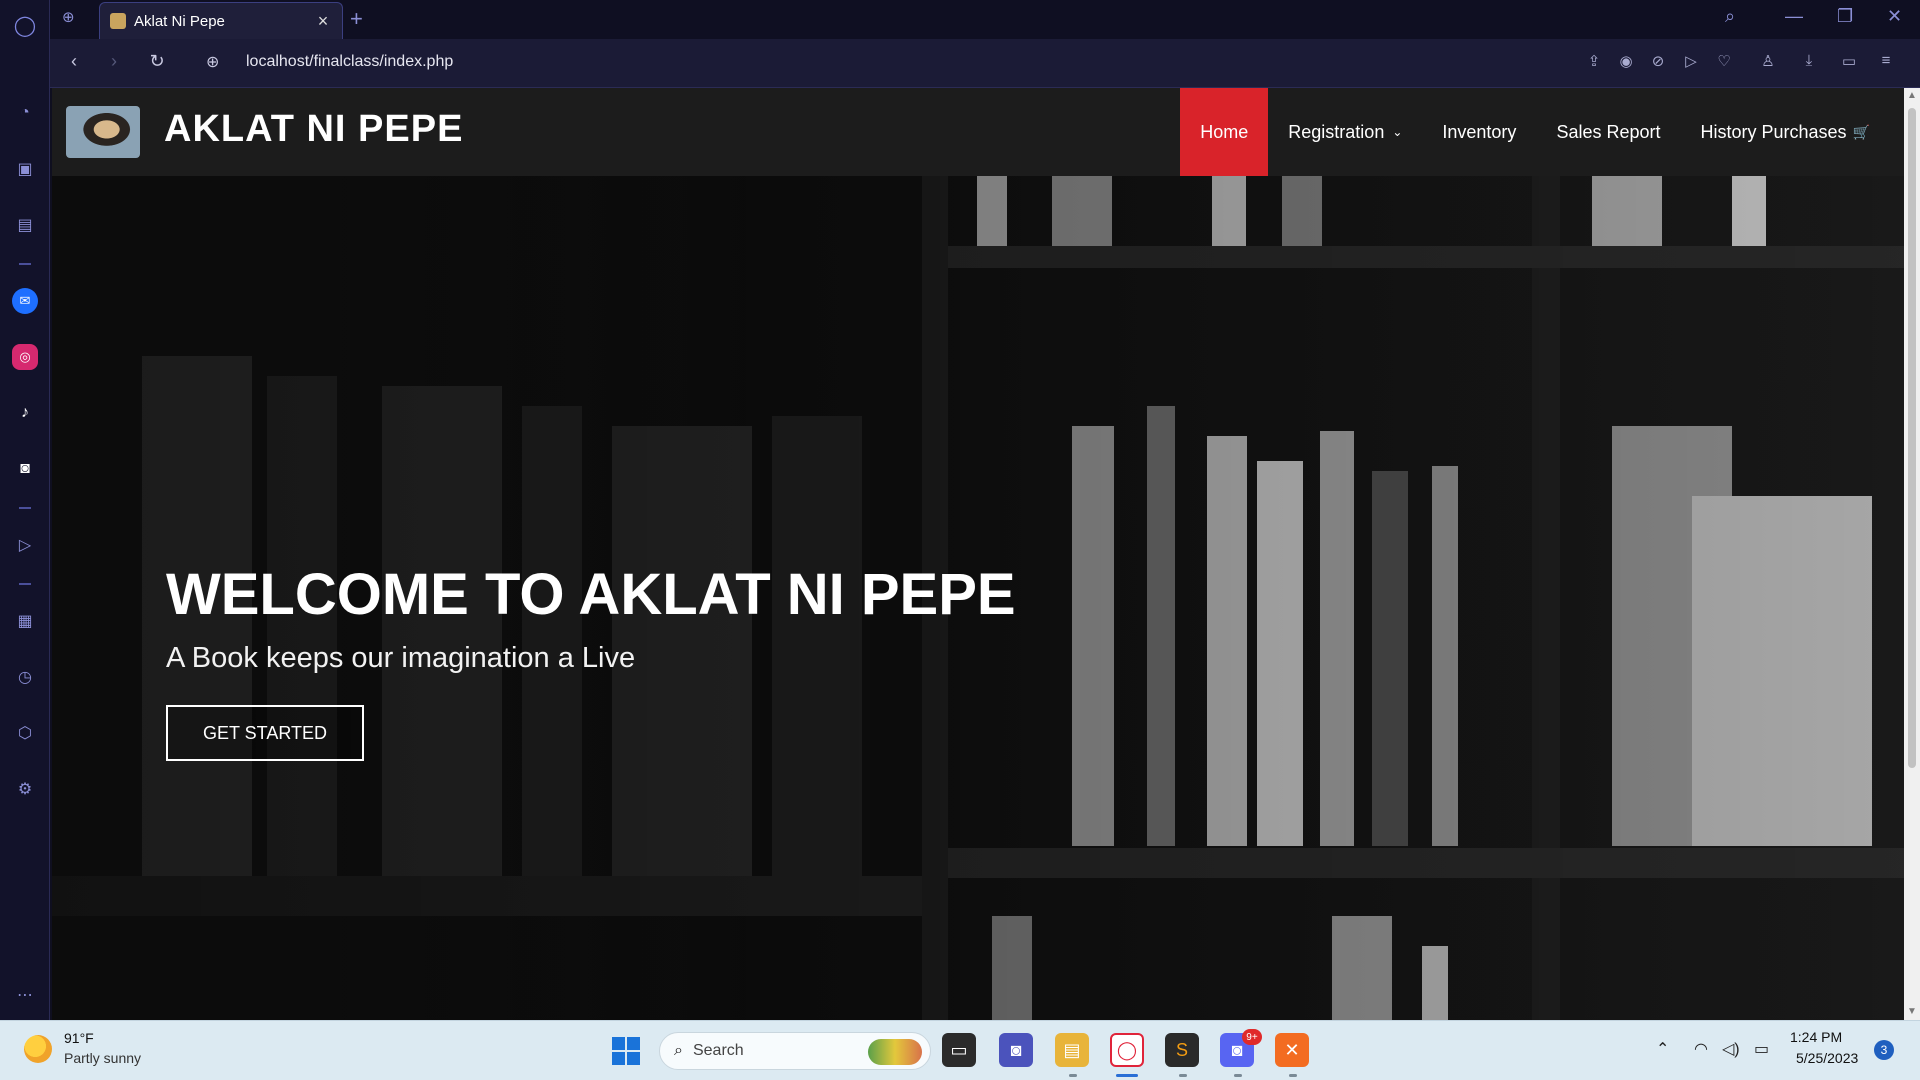 The image size is (1920, 1080). I want to click on battery-icon: ▭, so click(1761, 1049).